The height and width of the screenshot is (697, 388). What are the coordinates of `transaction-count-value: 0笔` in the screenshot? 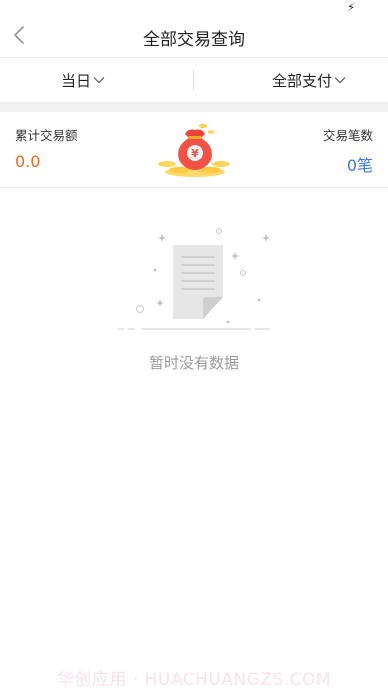 It's located at (359, 165).